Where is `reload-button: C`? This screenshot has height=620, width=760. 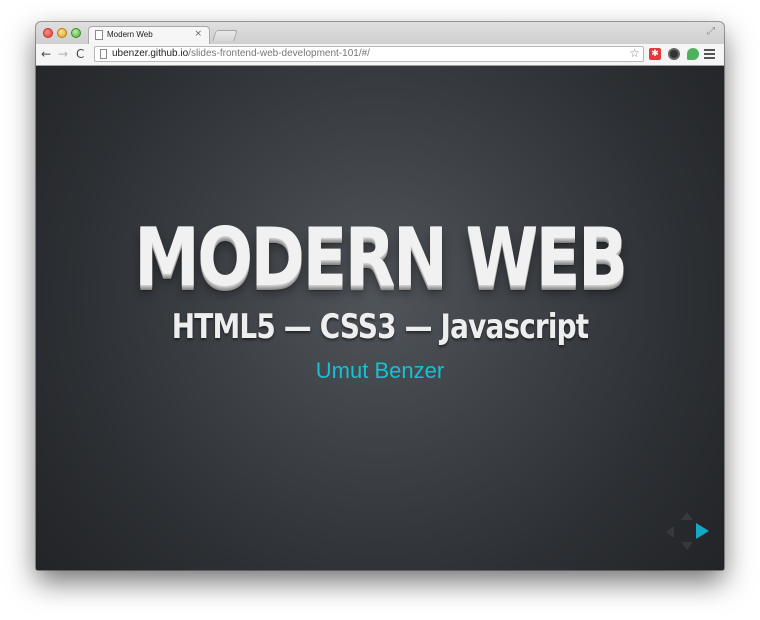
reload-button: C is located at coordinates (80, 54).